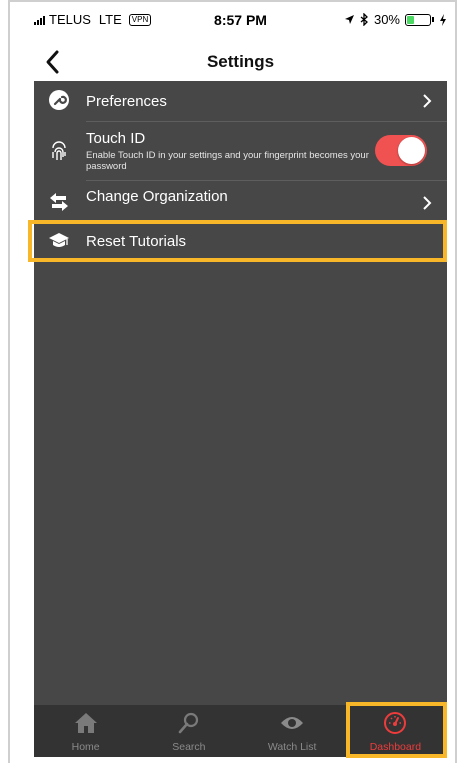 The width and height of the screenshot is (457, 763). I want to click on carrier-label: TELUS, so click(70, 19).